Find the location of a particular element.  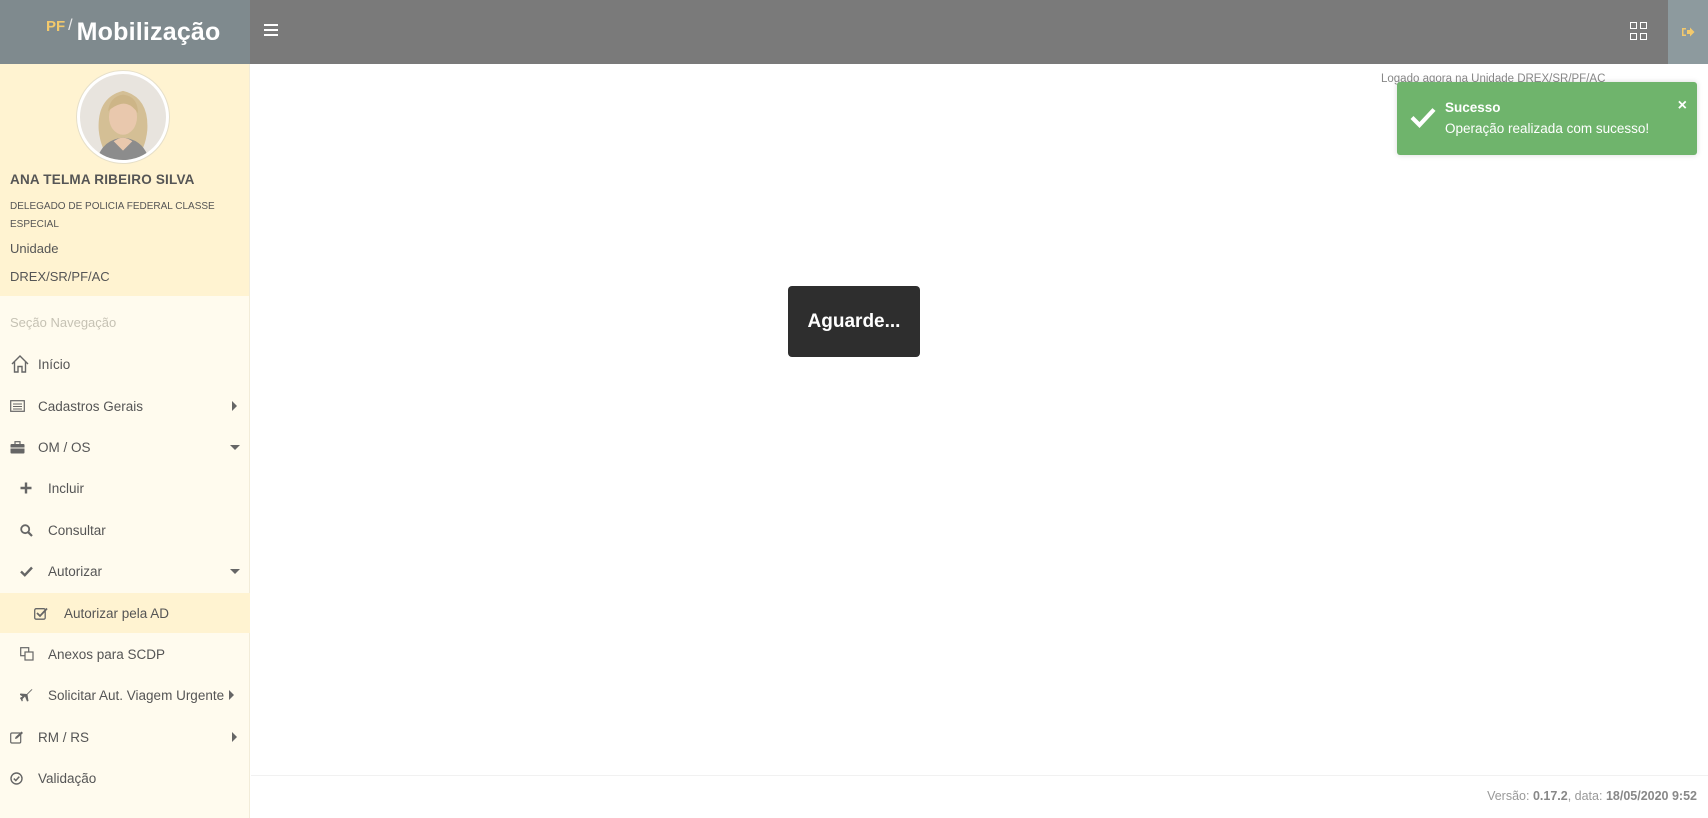

sidebar-item-om-os: OM / OS is located at coordinates (125, 447).